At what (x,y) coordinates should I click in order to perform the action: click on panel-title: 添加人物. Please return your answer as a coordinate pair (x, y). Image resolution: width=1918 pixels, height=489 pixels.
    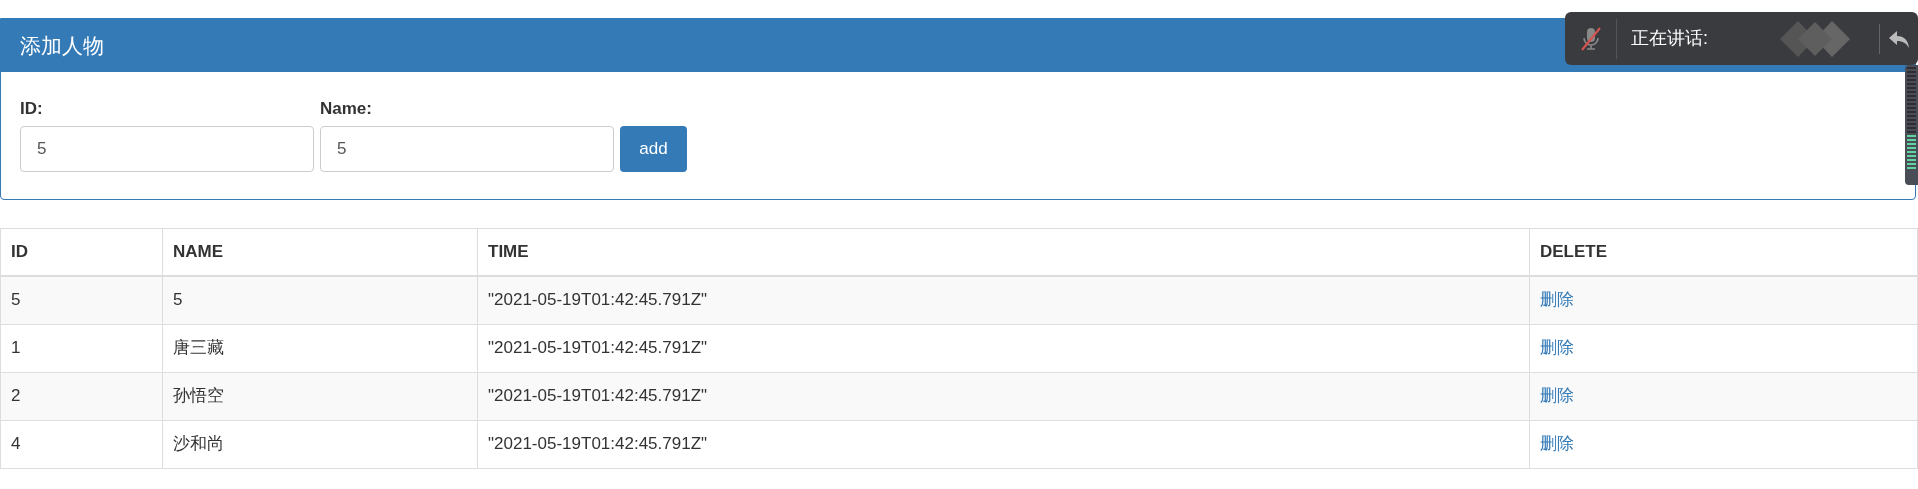
    Looking at the image, I should click on (62, 45).